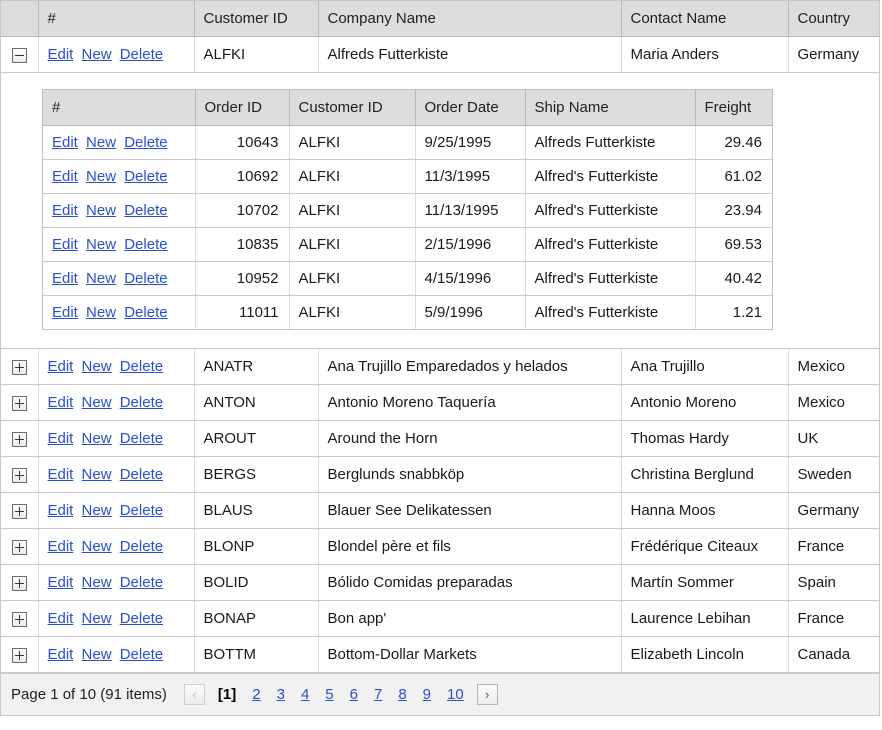 This screenshot has height=730, width=882. I want to click on minus-box-icon, so click(19, 55).